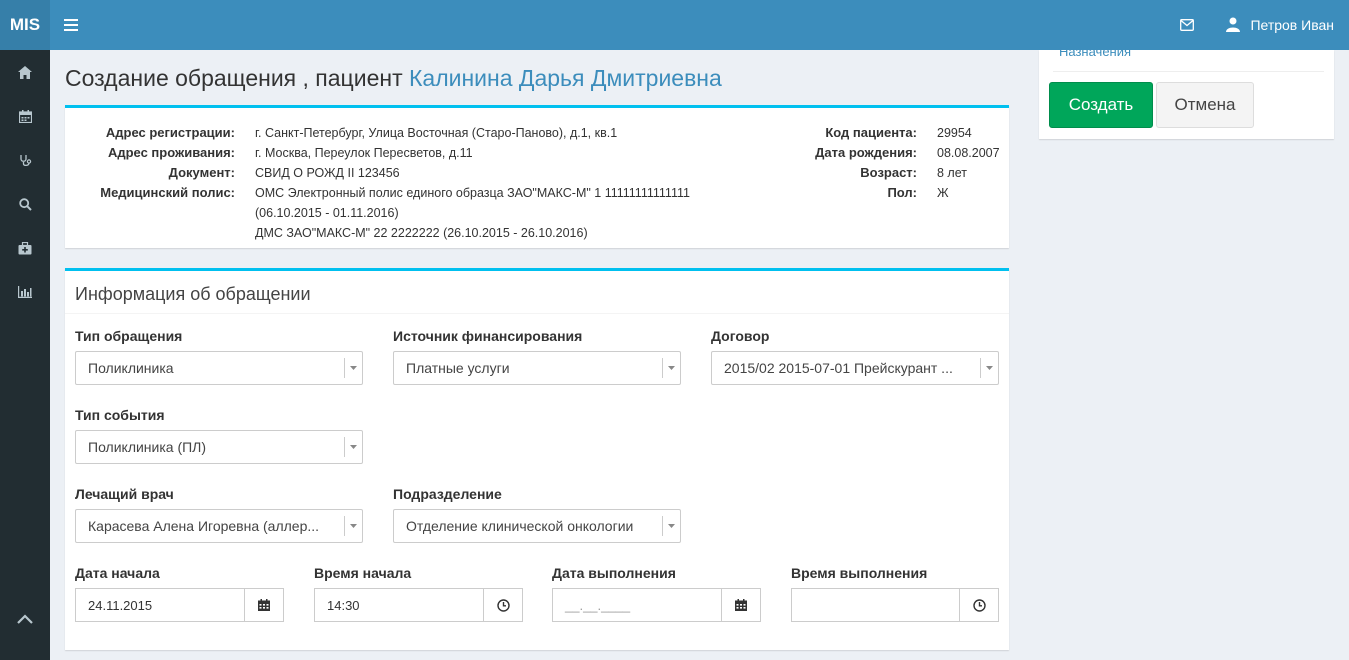 The width and height of the screenshot is (1349, 660). Describe the element at coordinates (488, 336) in the screenshot. I see `funding-source-label: Источник финансирования` at that location.